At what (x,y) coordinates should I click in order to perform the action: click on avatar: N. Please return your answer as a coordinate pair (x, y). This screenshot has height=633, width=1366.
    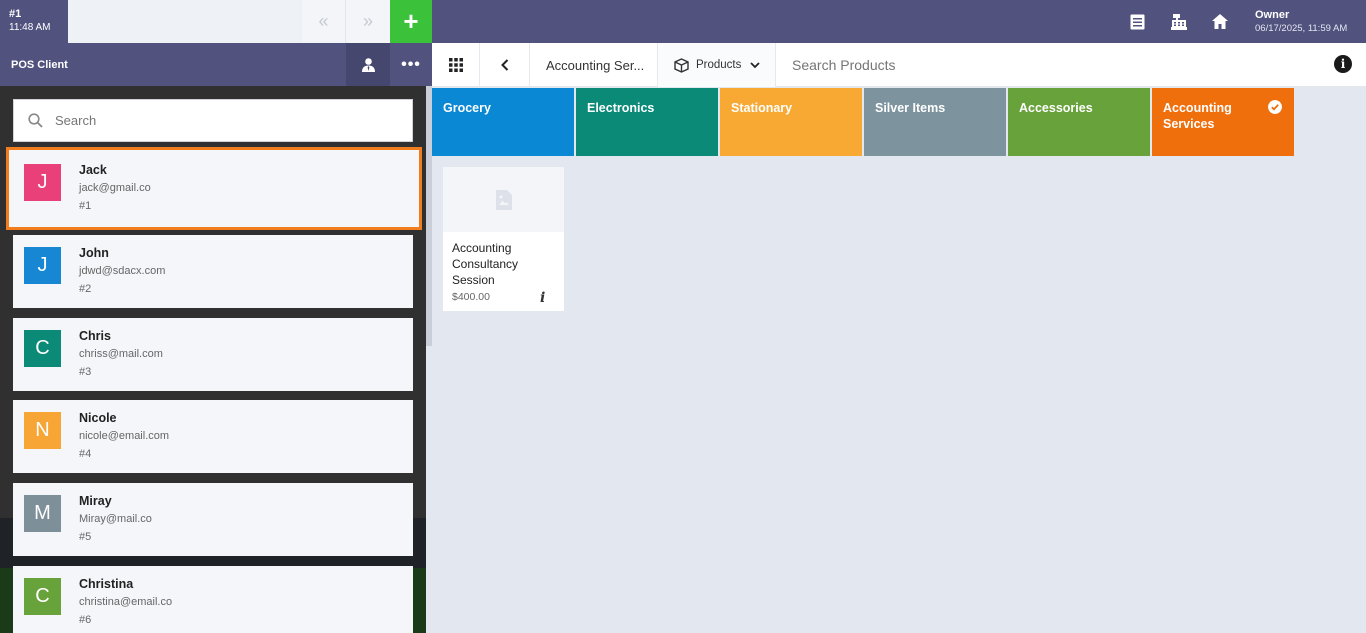
    Looking at the image, I should click on (42, 430).